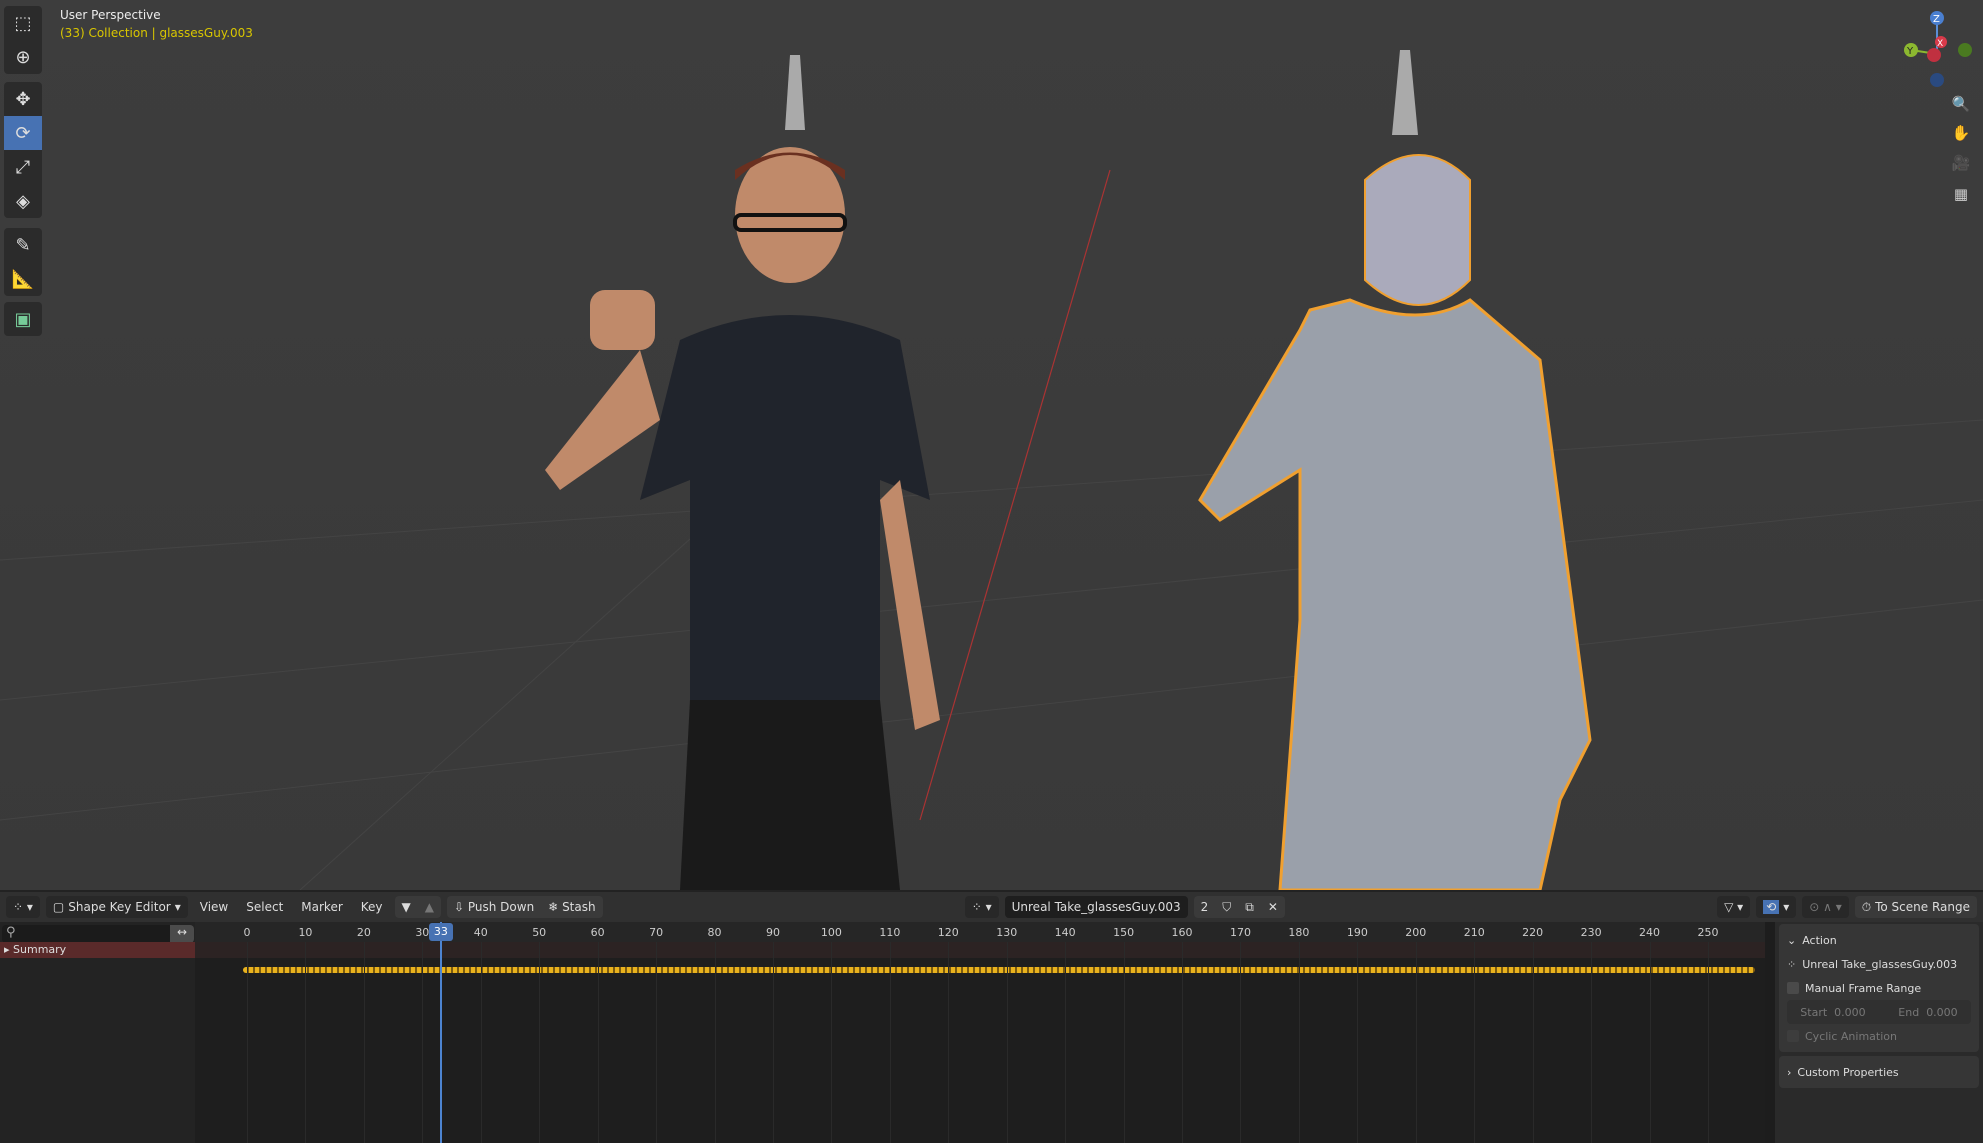 Image resolution: width=1983 pixels, height=1143 pixels. What do you see at coordinates (571, 907) in the screenshot?
I see `stash-button: ❄ Stash` at bounding box center [571, 907].